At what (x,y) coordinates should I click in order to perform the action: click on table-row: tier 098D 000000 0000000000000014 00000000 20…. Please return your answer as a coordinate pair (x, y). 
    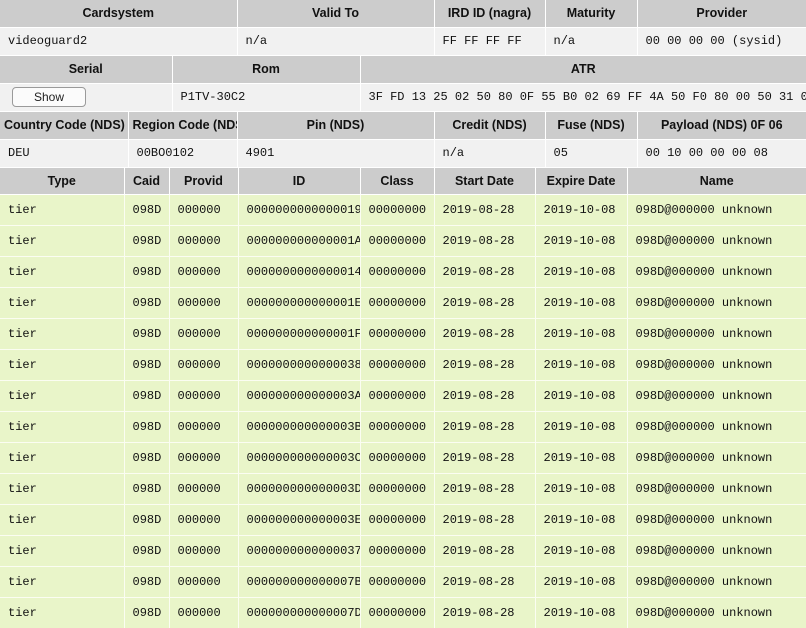
    Looking at the image, I should click on (403, 272).